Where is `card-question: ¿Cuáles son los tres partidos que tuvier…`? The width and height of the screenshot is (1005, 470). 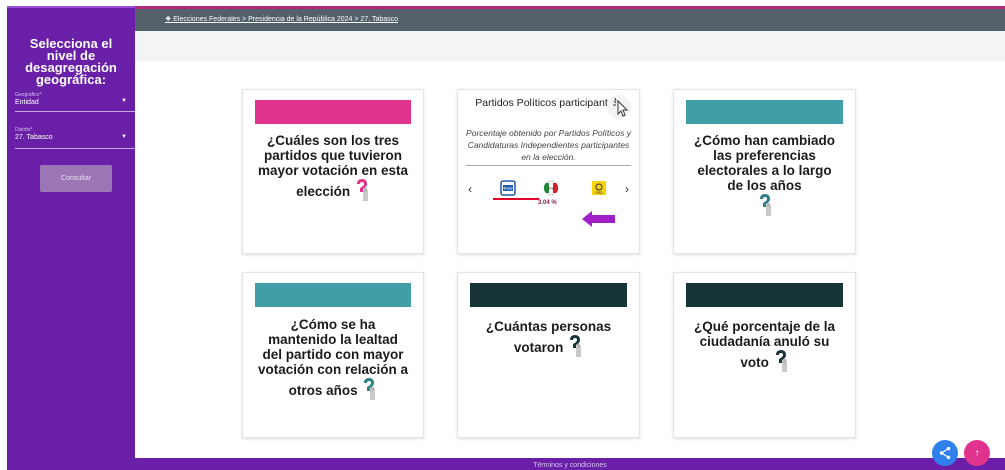
card-question: ¿Cuáles son los tres partidos que tuvier… is located at coordinates (333, 166).